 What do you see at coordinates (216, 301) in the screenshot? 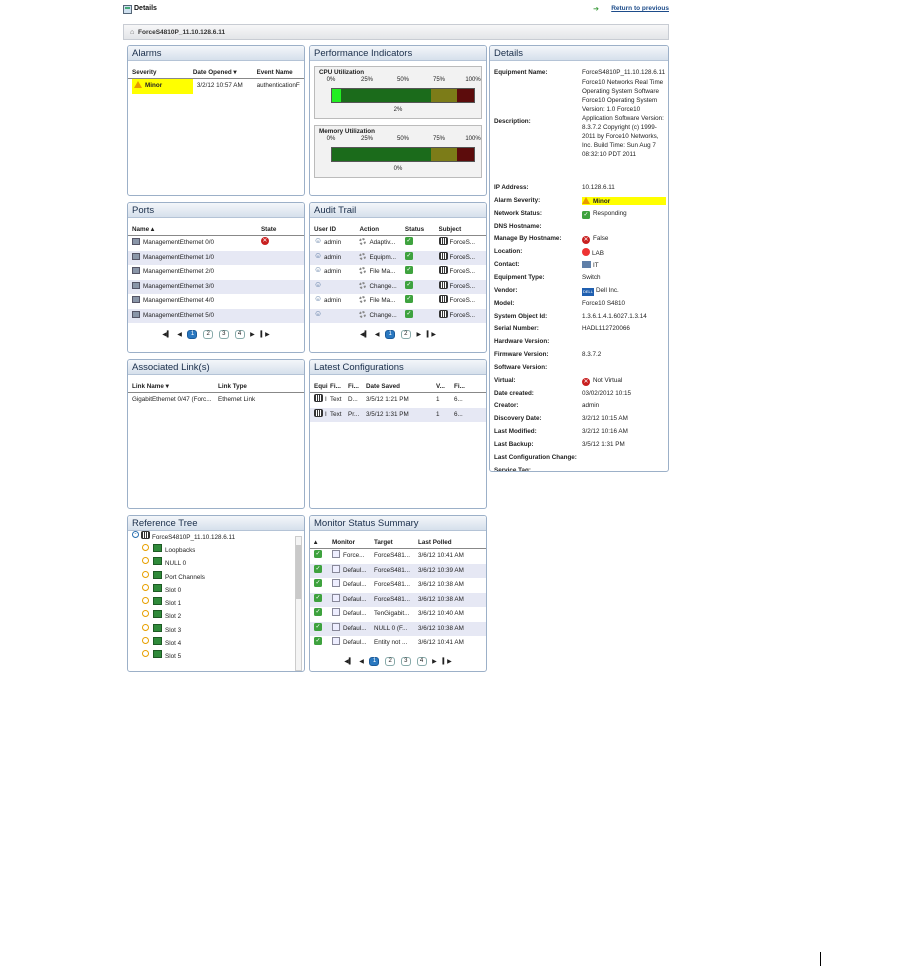
I see `table-row: ManagementEthernet 4/0` at bounding box center [216, 301].